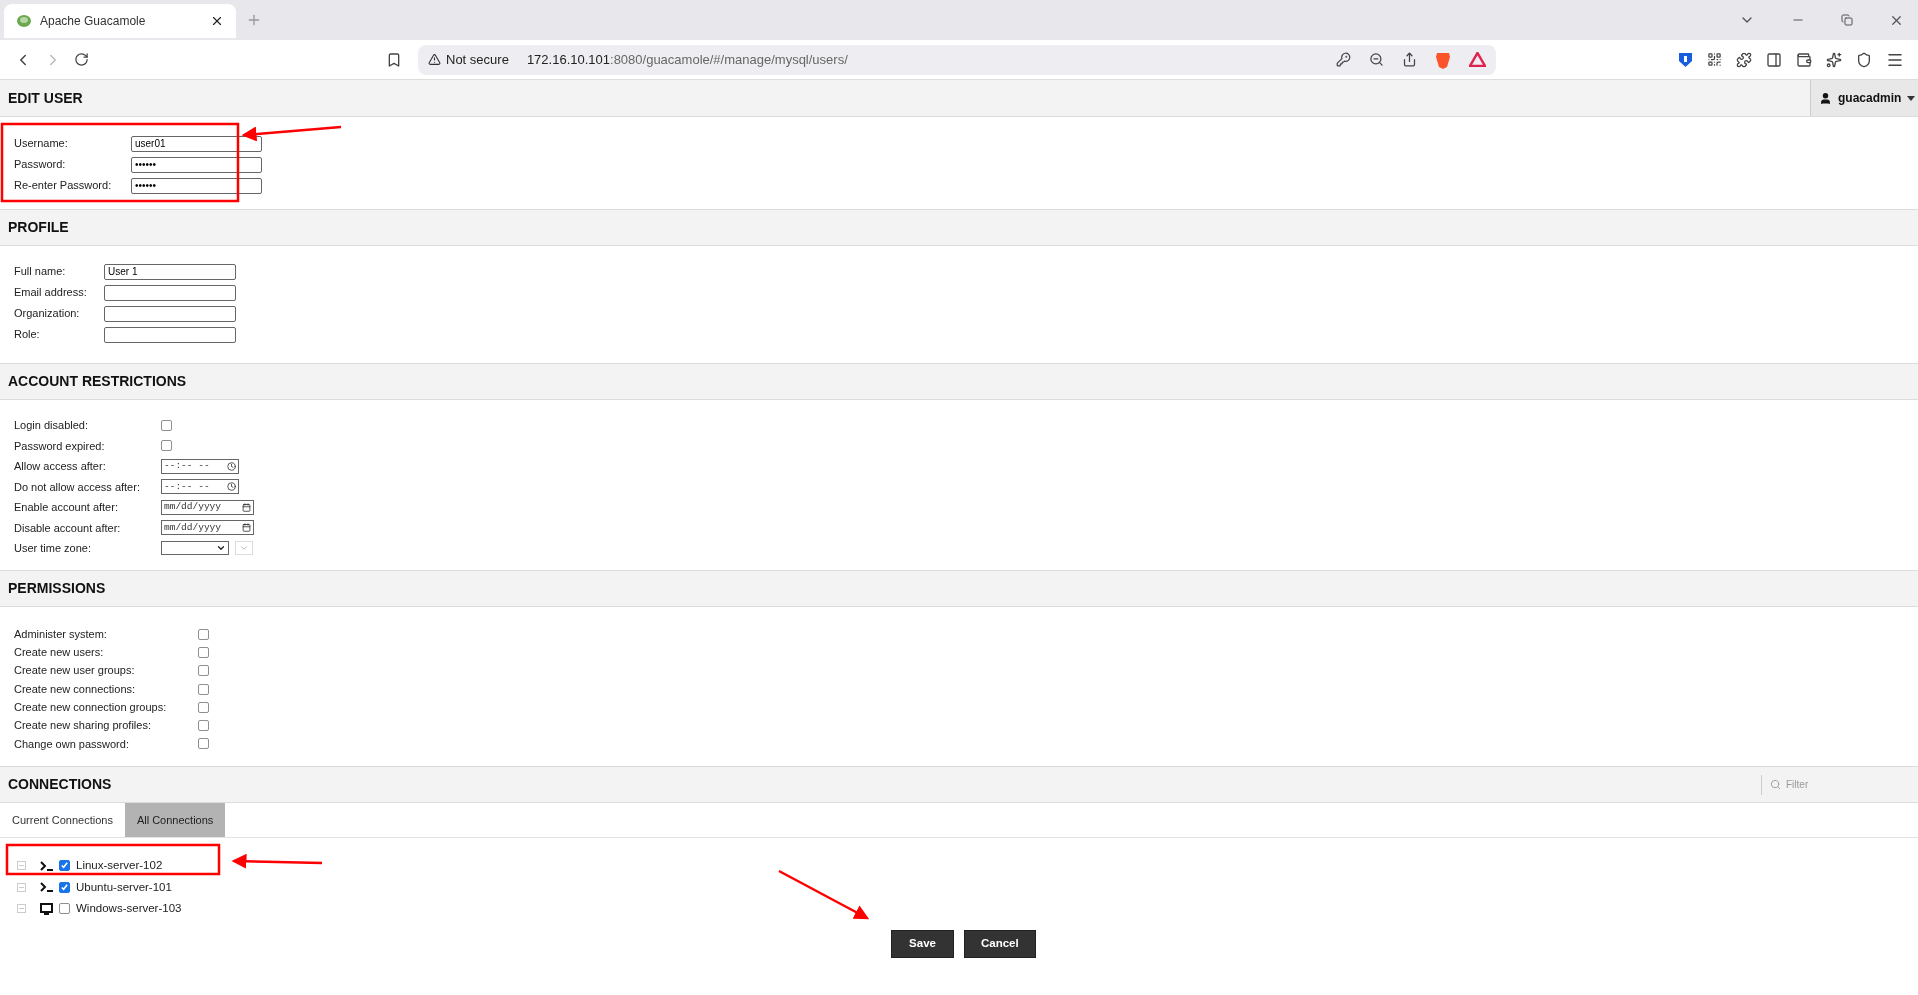  I want to click on permission-label: Create new connections:, so click(75, 689).